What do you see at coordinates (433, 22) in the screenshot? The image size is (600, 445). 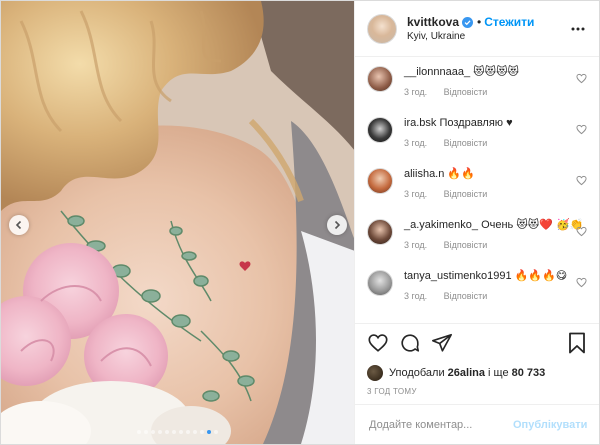 I see `author-username: kvittkova` at bounding box center [433, 22].